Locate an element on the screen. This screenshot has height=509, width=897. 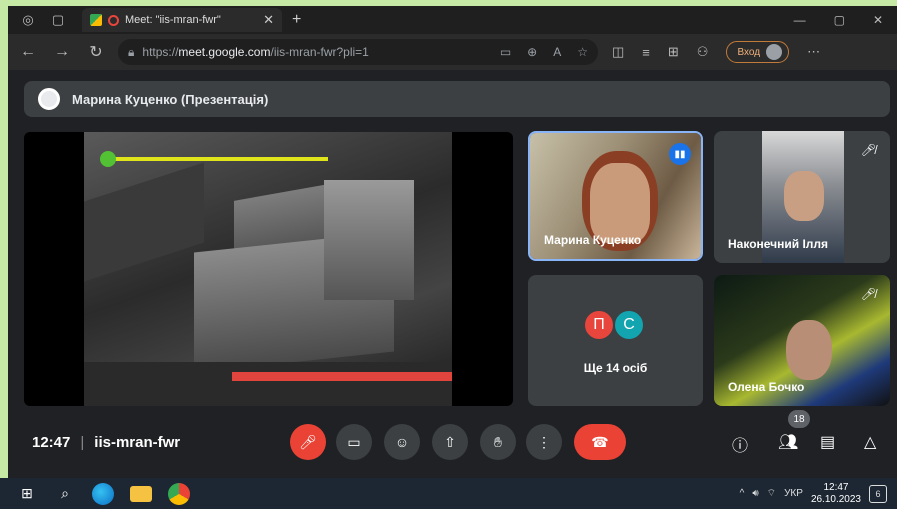
mic-toggle-button: 🎤︎ is located at coordinates (308, 442).